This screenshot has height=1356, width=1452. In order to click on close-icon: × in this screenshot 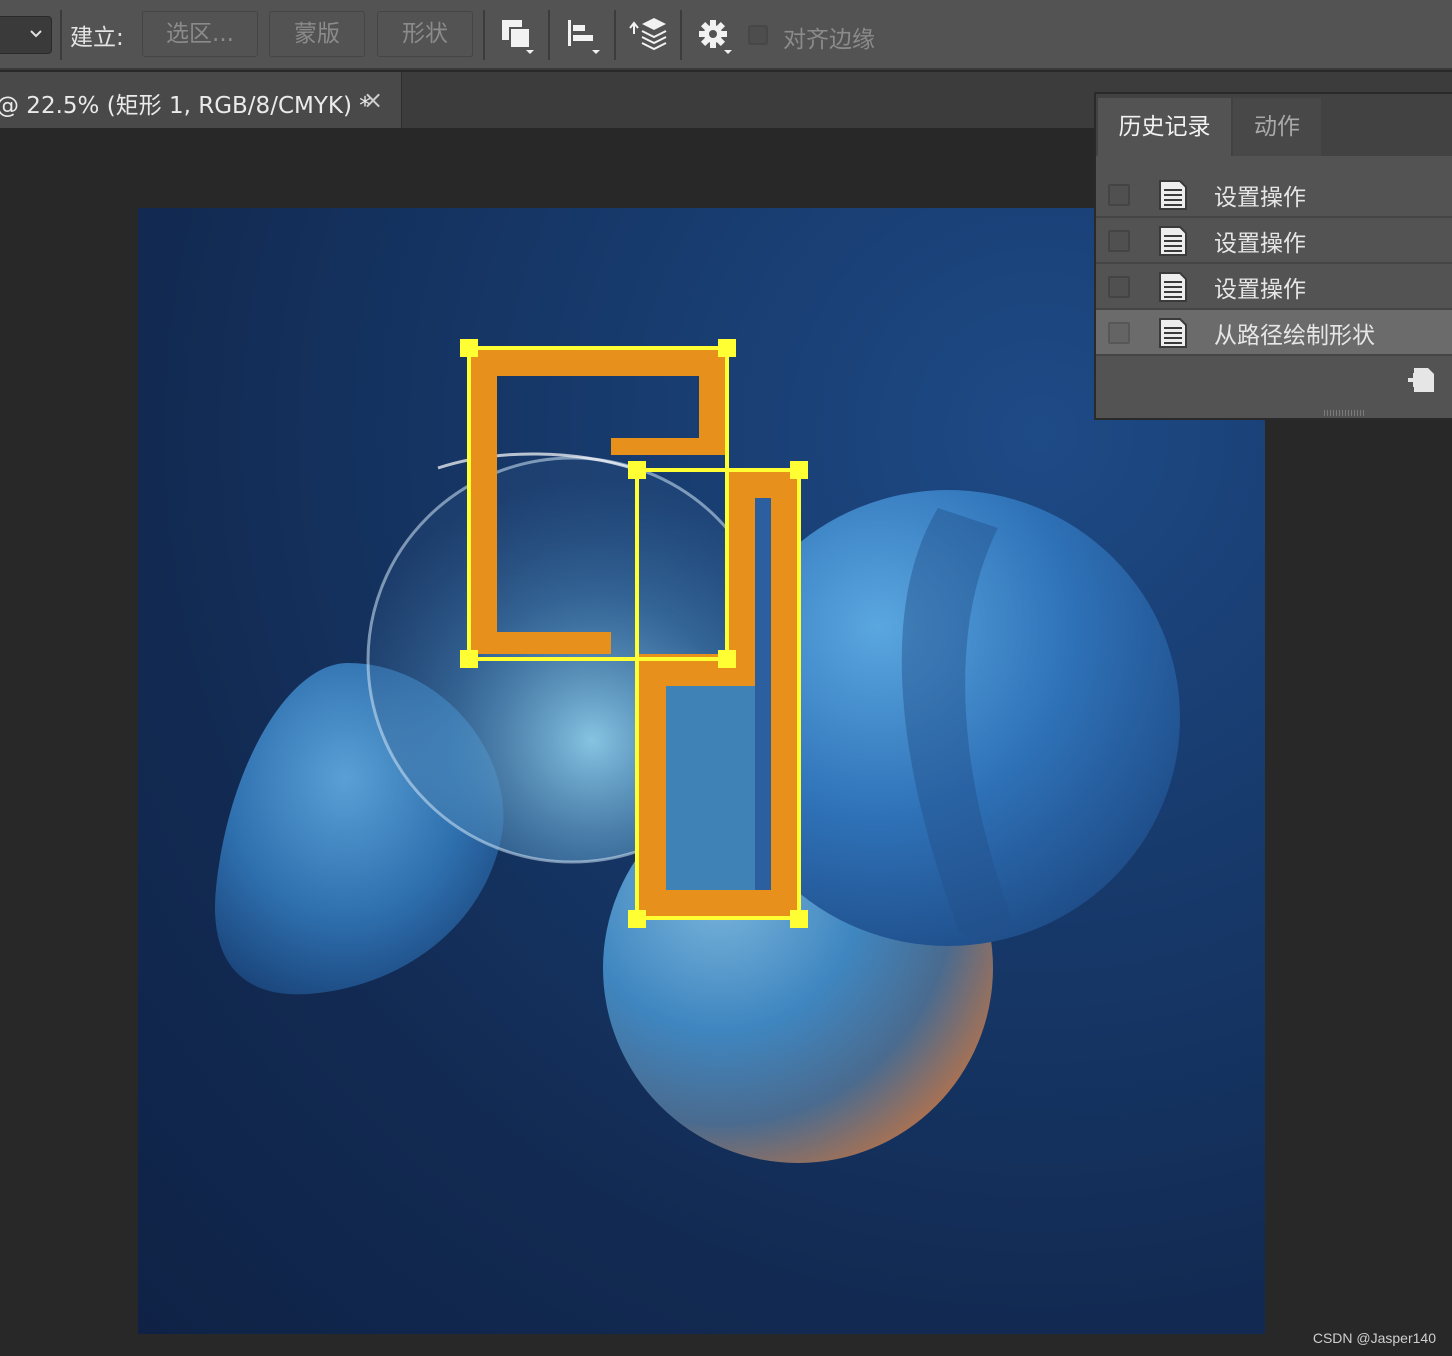, I will do `click(373, 100)`.